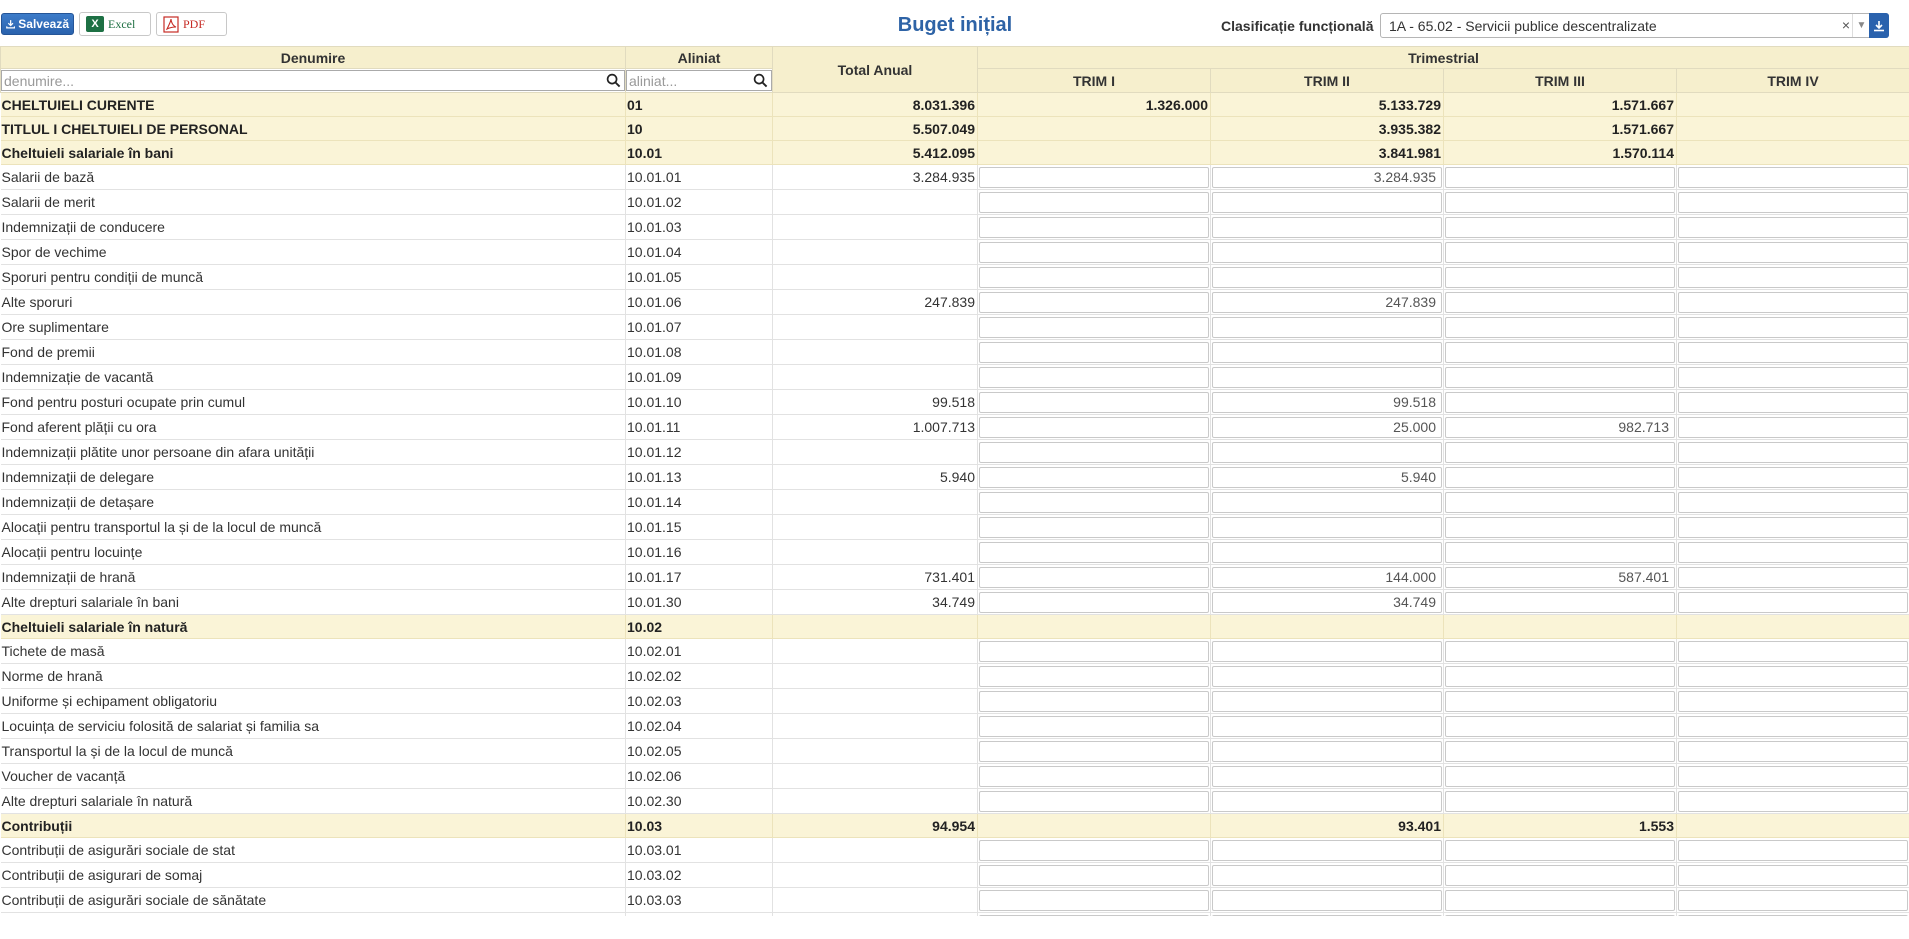 The image size is (1909, 939). I want to click on save-button: Salvează, so click(37, 24).